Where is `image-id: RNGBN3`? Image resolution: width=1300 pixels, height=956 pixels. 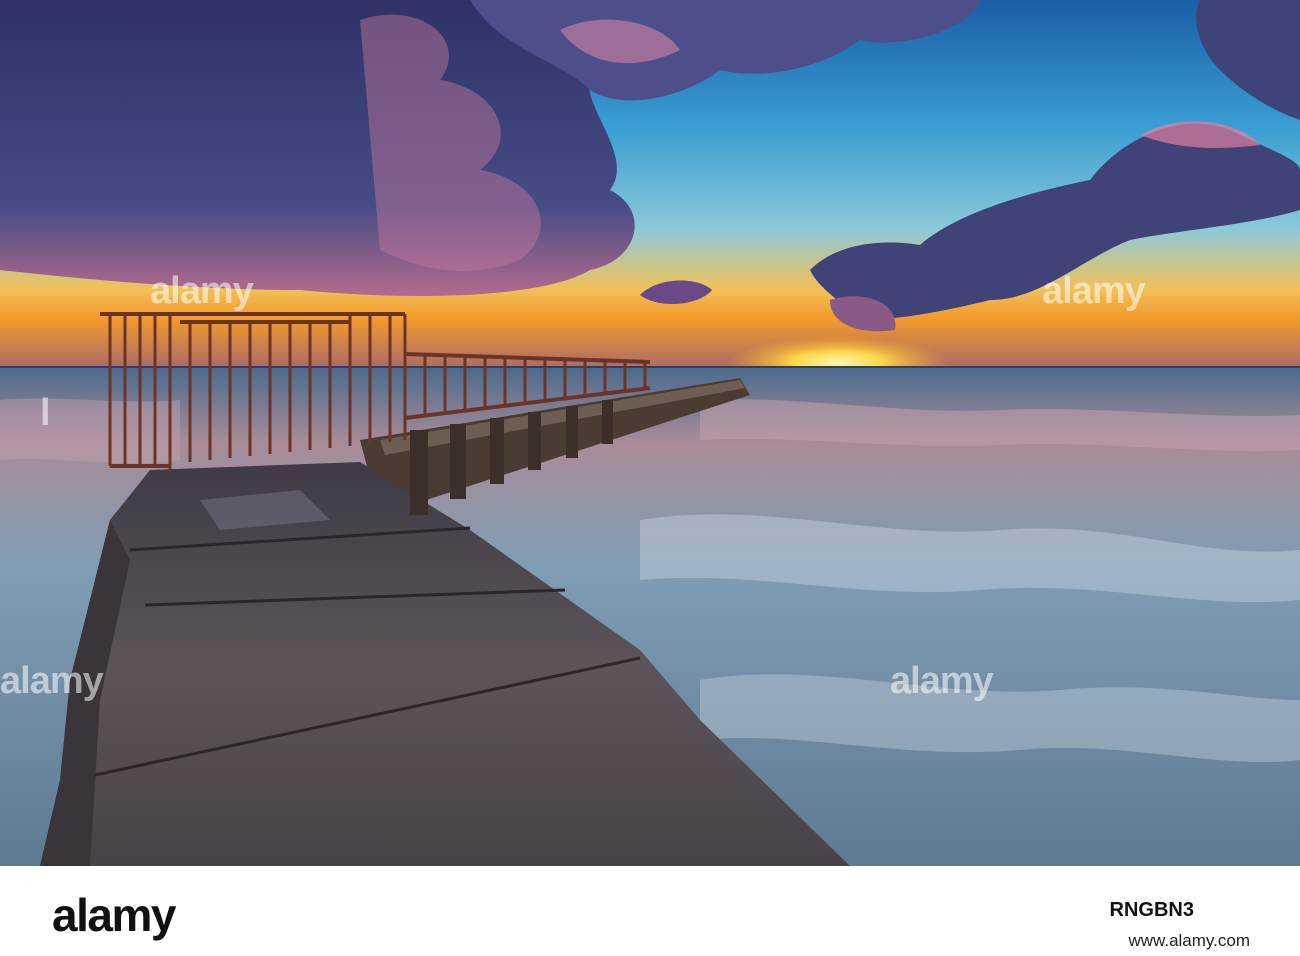
image-id: RNGBN3 is located at coordinates (1151, 910).